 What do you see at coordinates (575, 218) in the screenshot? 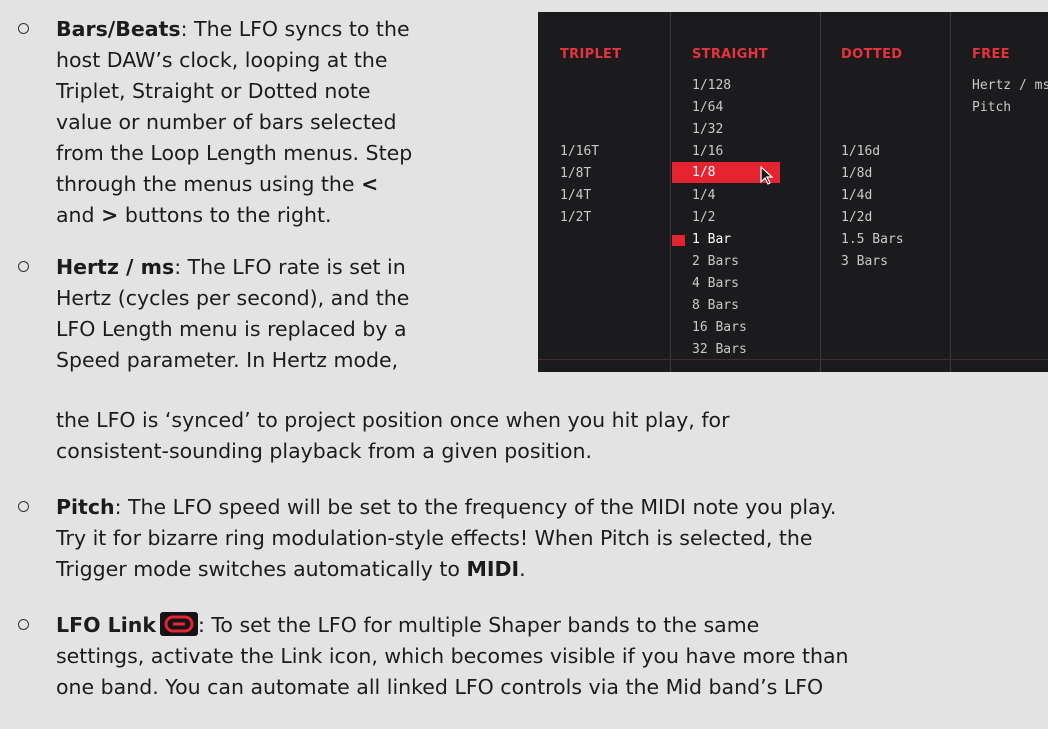
I see `menu-option-1-2t: 1/2T` at bounding box center [575, 218].